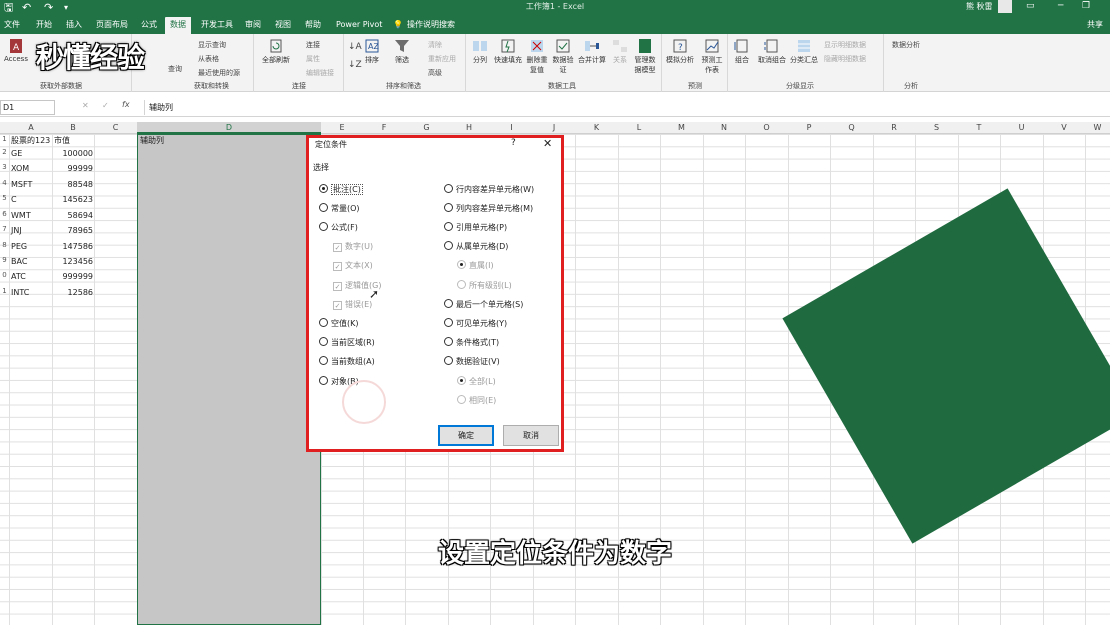 This screenshot has height=625, width=1110. What do you see at coordinates (531, 435) in the screenshot?
I see `cancel-button: 取消` at bounding box center [531, 435].